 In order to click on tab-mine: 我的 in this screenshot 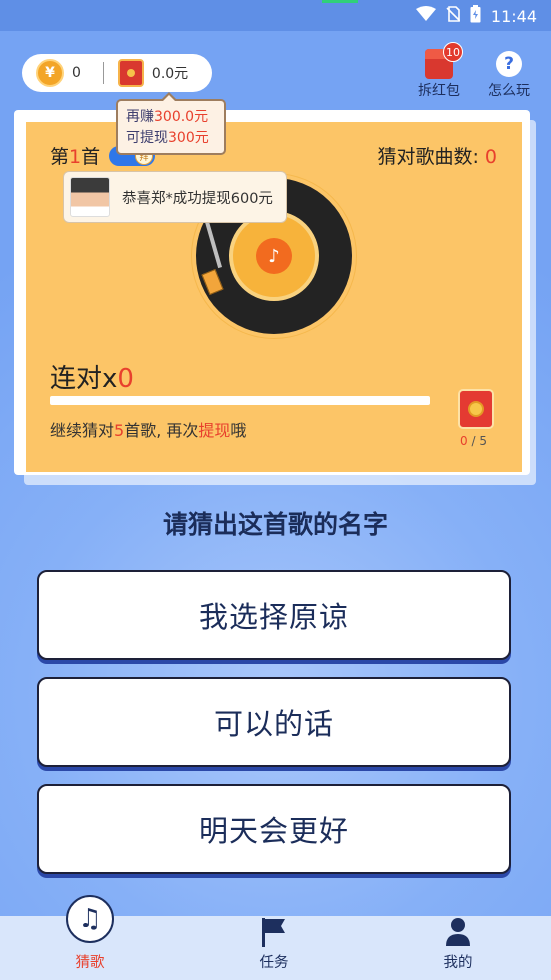, I will do `click(458, 948)`.